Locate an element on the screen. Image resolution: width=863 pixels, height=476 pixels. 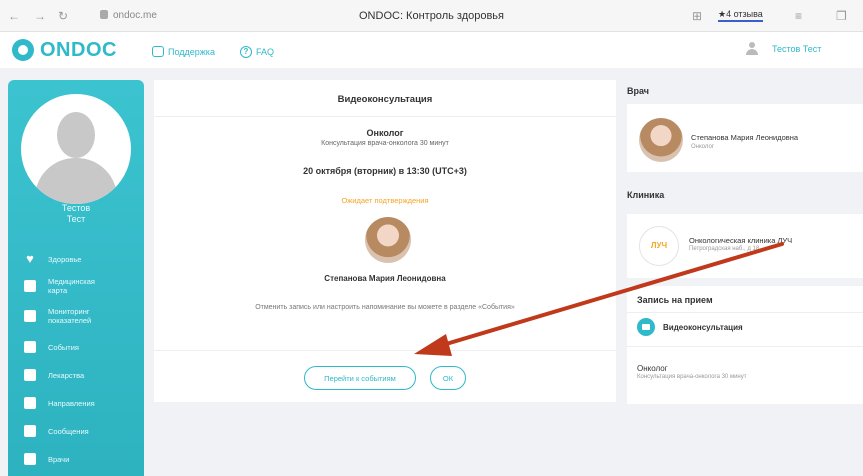
sidebar-item-label: Сообщения is located at coordinates (68, 431).